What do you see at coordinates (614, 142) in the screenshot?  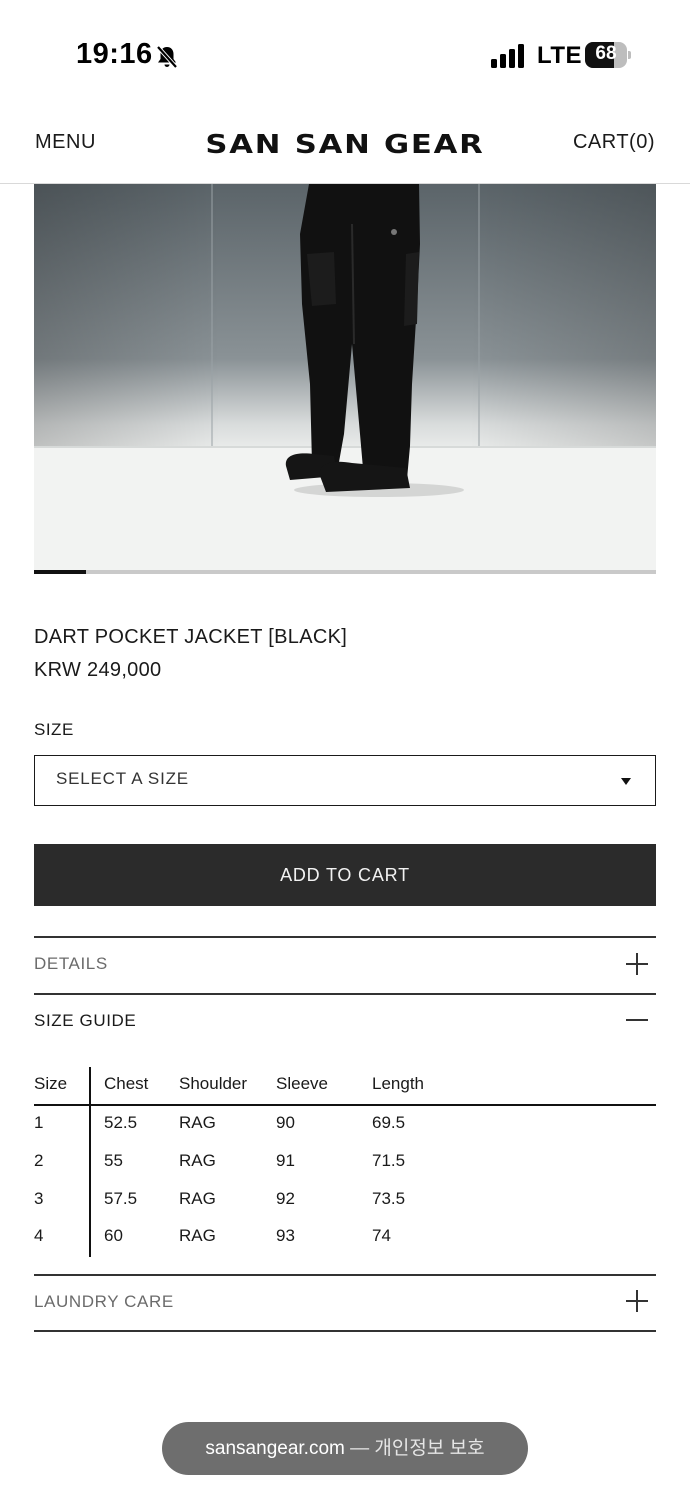 I see `cart-button: CART(0)` at bounding box center [614, 142].